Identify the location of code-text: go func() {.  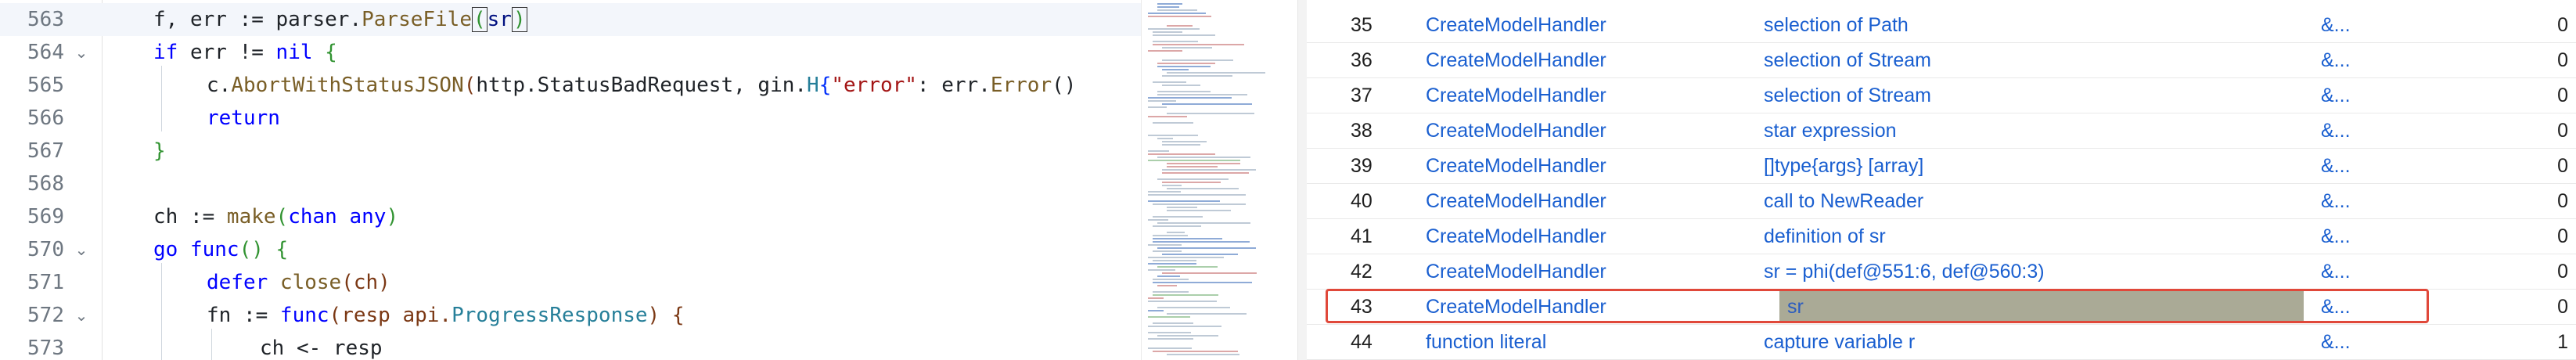
(221, 249).